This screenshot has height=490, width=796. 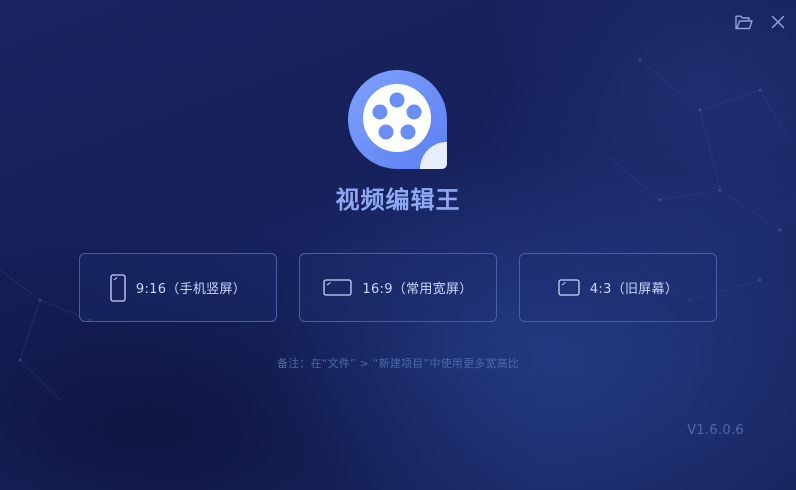 What do you see at coordinates (398, 200) in the screenshot?
I see `app-title: 视频编辑王` at bounding box center [398, 200].